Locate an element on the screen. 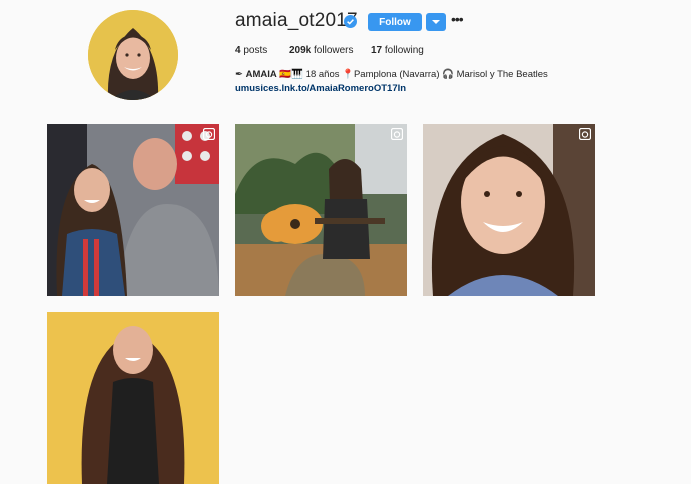 The width and height of the screenshot is (691, 484). posts-count: 4 is located at coordinates (238, 50).